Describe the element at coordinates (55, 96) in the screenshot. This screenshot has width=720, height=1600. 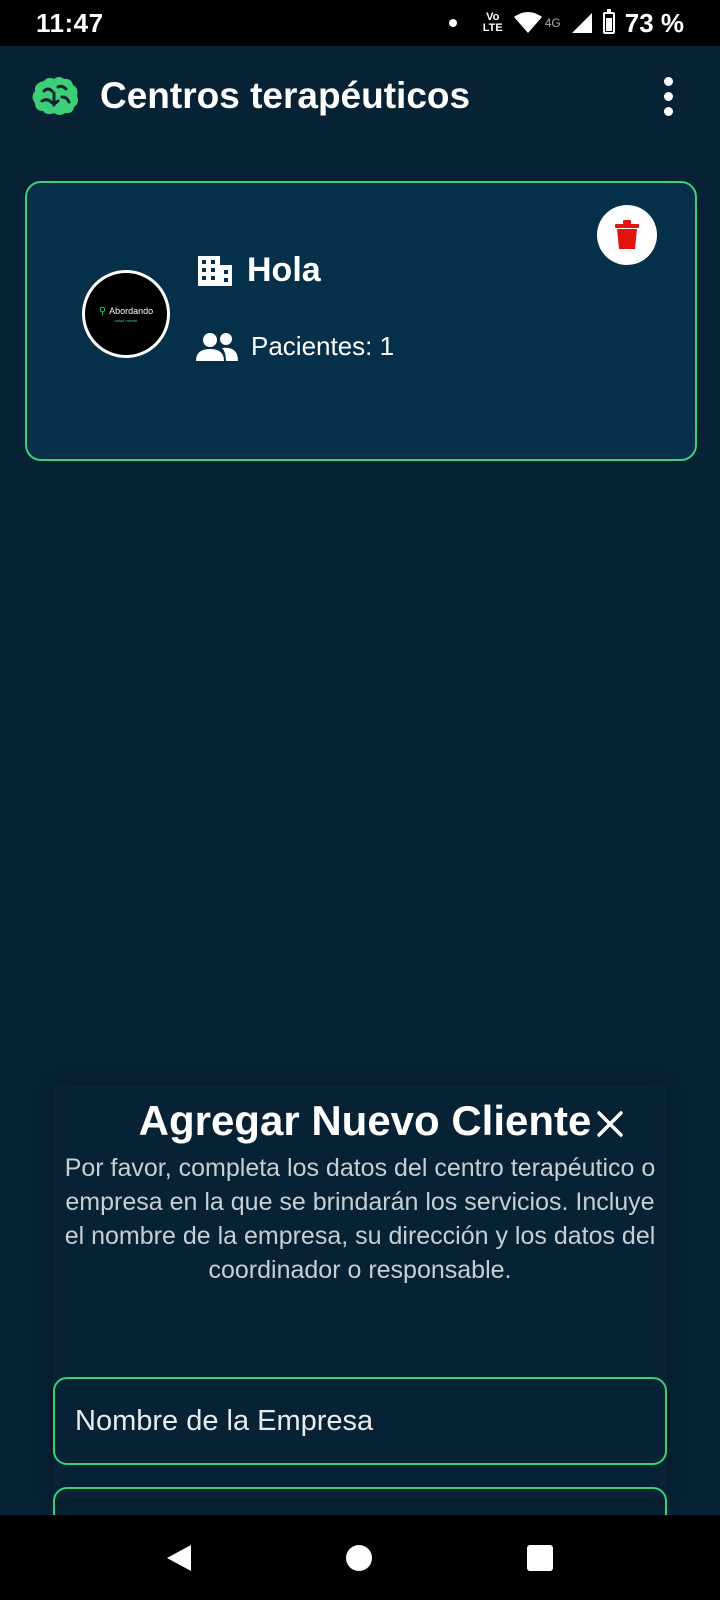
I see `brain-icon` at that location.